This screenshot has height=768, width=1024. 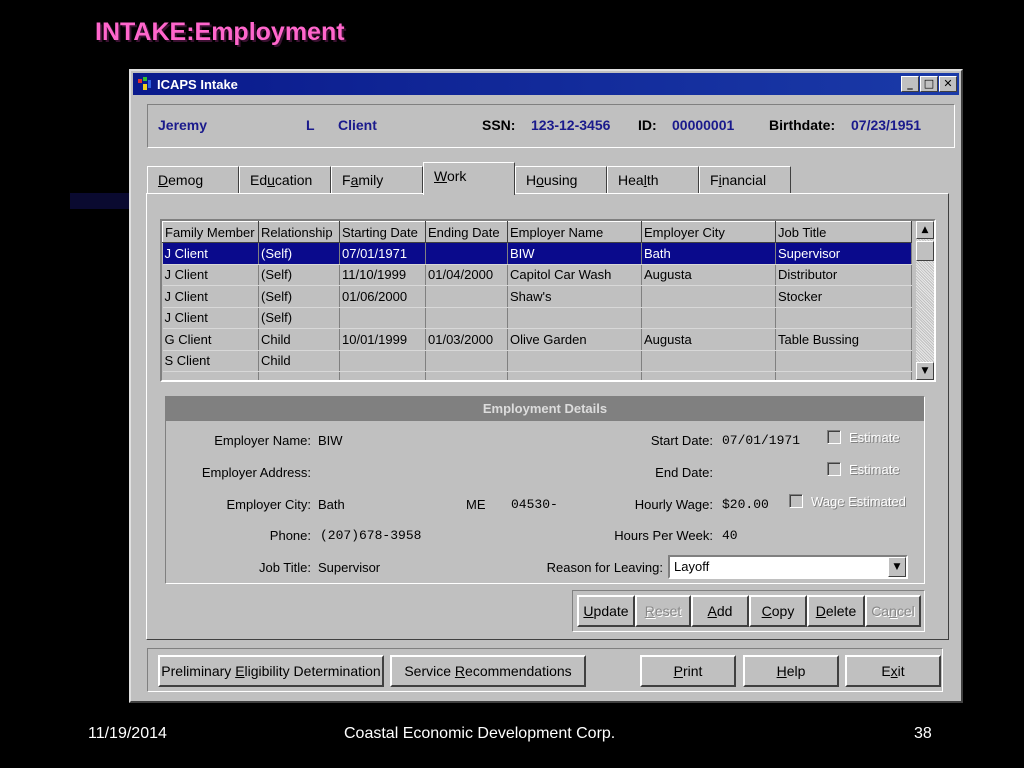 I want to click on column-header: Relationship, so click(x=299, y=232).